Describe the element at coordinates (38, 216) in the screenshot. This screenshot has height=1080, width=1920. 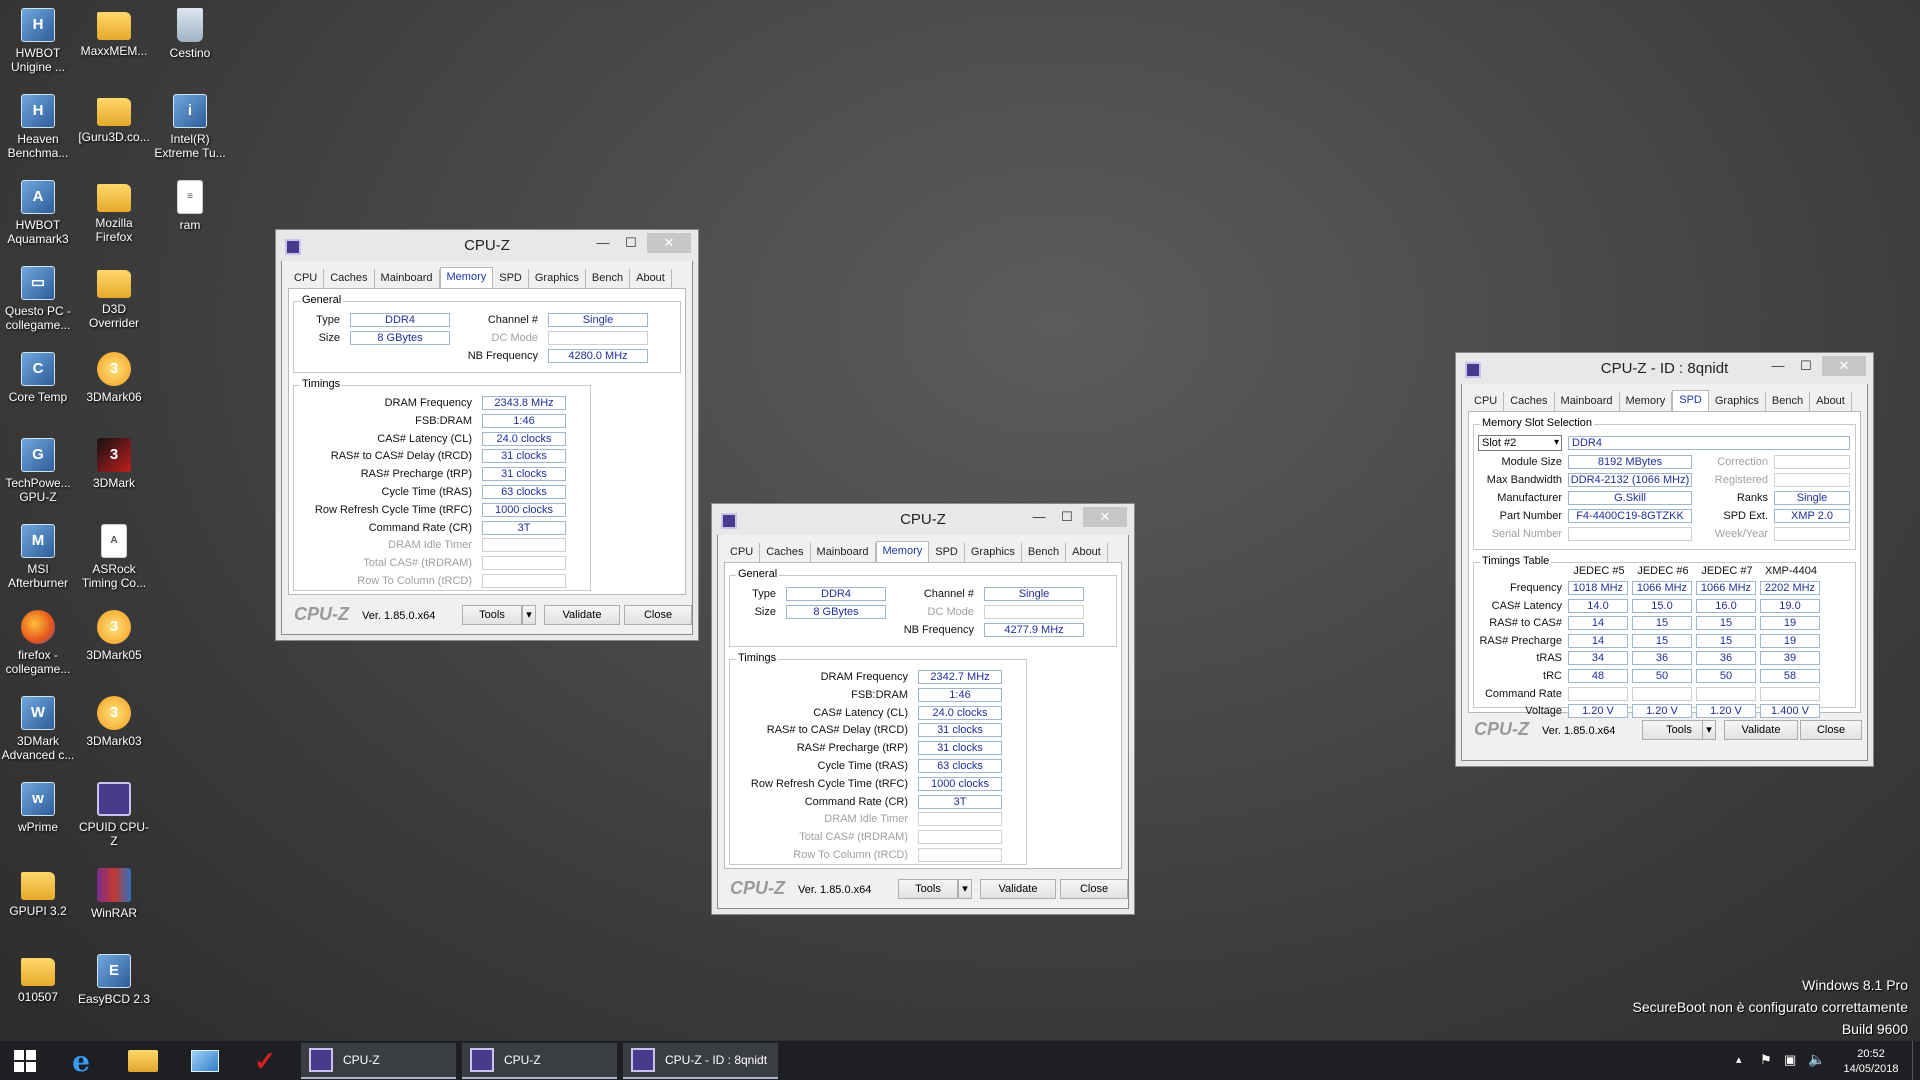
I see `desktop-icon: A HWBOT Aquamark3` at that location.